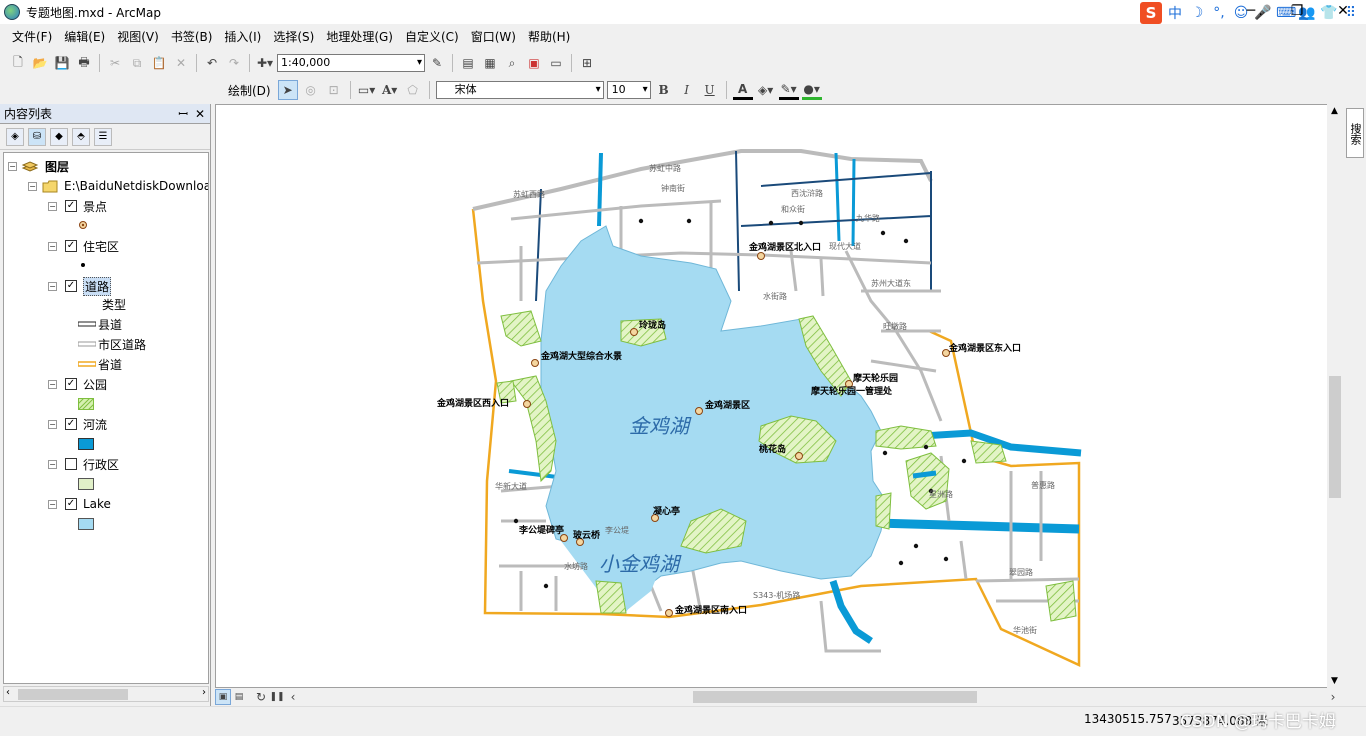  Describe the element at coordinates (277, 697) in the screenshot. I see `pause-drawing-icon: ❚❚` at that location.